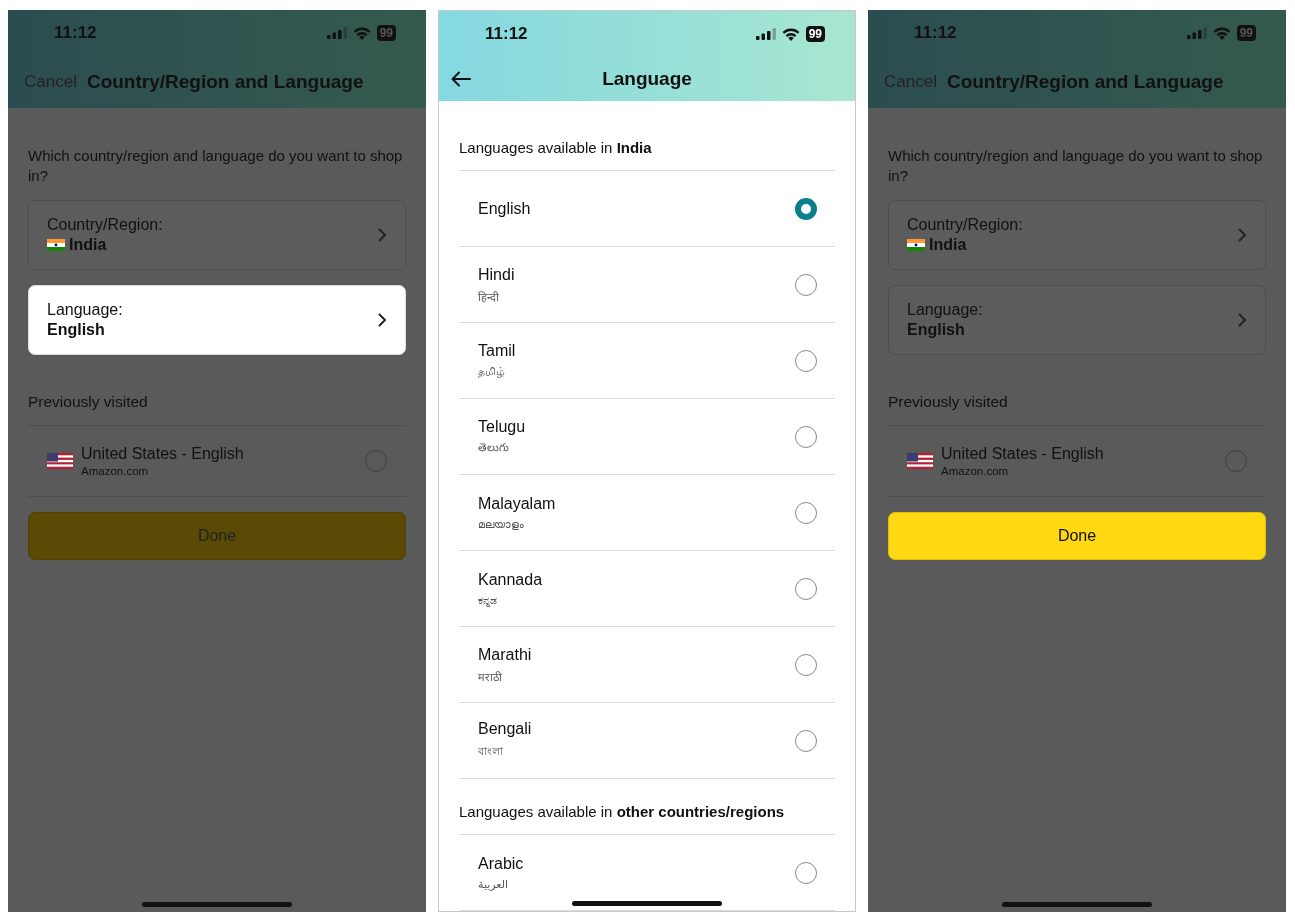  I want to click on radio-button, so click(806, 208).